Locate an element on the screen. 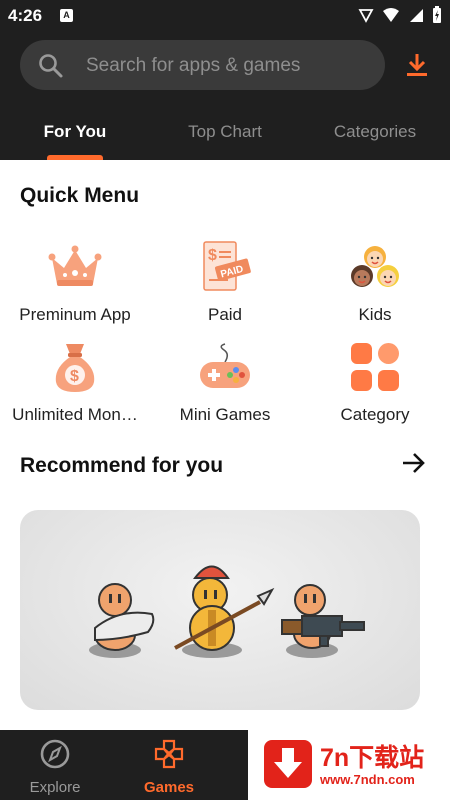 The image size is (450, 800). gamepad-icon is located at coordinates (225, 365).